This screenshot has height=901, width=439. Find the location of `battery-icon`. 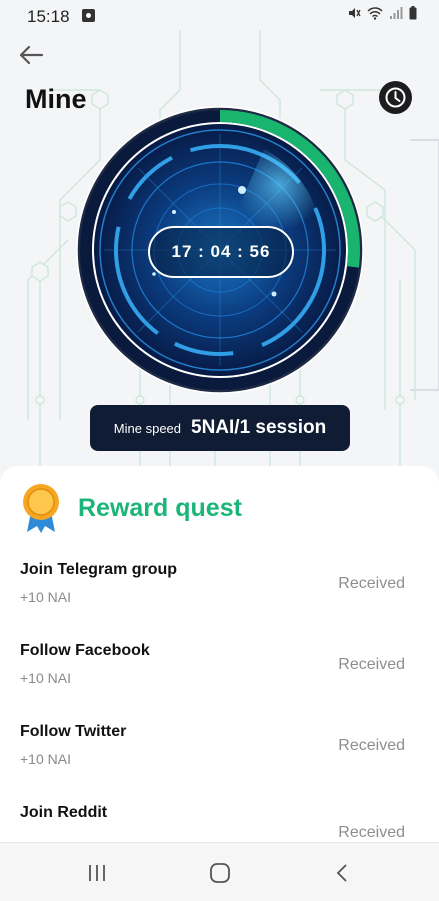

battery-icon is located at coordinates (413, 13).